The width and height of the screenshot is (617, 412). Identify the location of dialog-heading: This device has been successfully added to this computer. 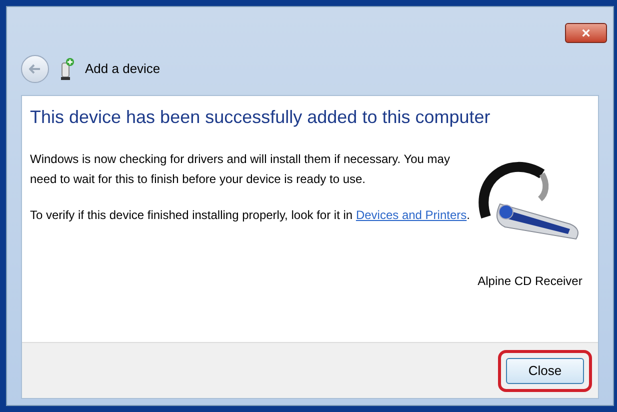
(261, 117).